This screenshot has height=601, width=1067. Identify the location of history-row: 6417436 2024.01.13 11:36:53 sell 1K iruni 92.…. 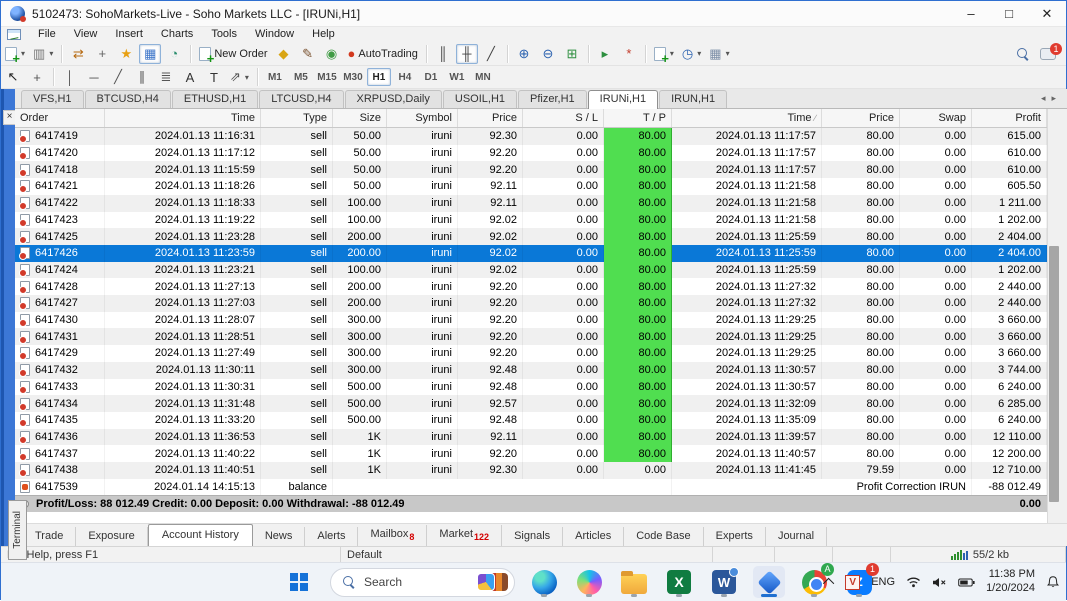
(541, 437).